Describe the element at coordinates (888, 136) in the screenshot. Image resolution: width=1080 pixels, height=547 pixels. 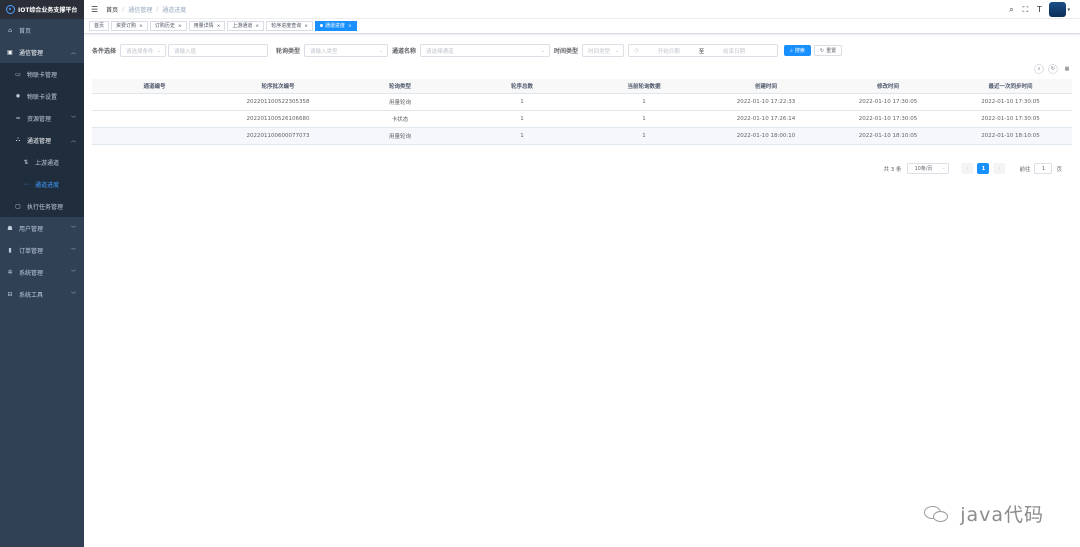
I see `cell: 2022-01-10 18:10:05` at that location.